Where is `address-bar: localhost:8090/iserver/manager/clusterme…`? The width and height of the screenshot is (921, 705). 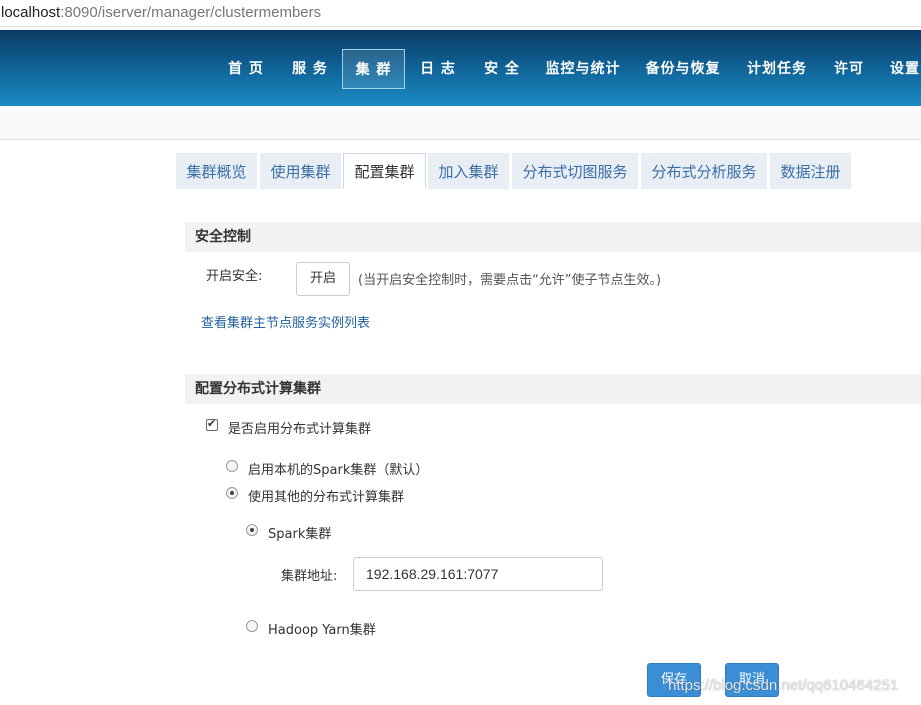 address-bar: localhost:8090/iserver/manager/clusterme… is located at coordinates (460, 13).